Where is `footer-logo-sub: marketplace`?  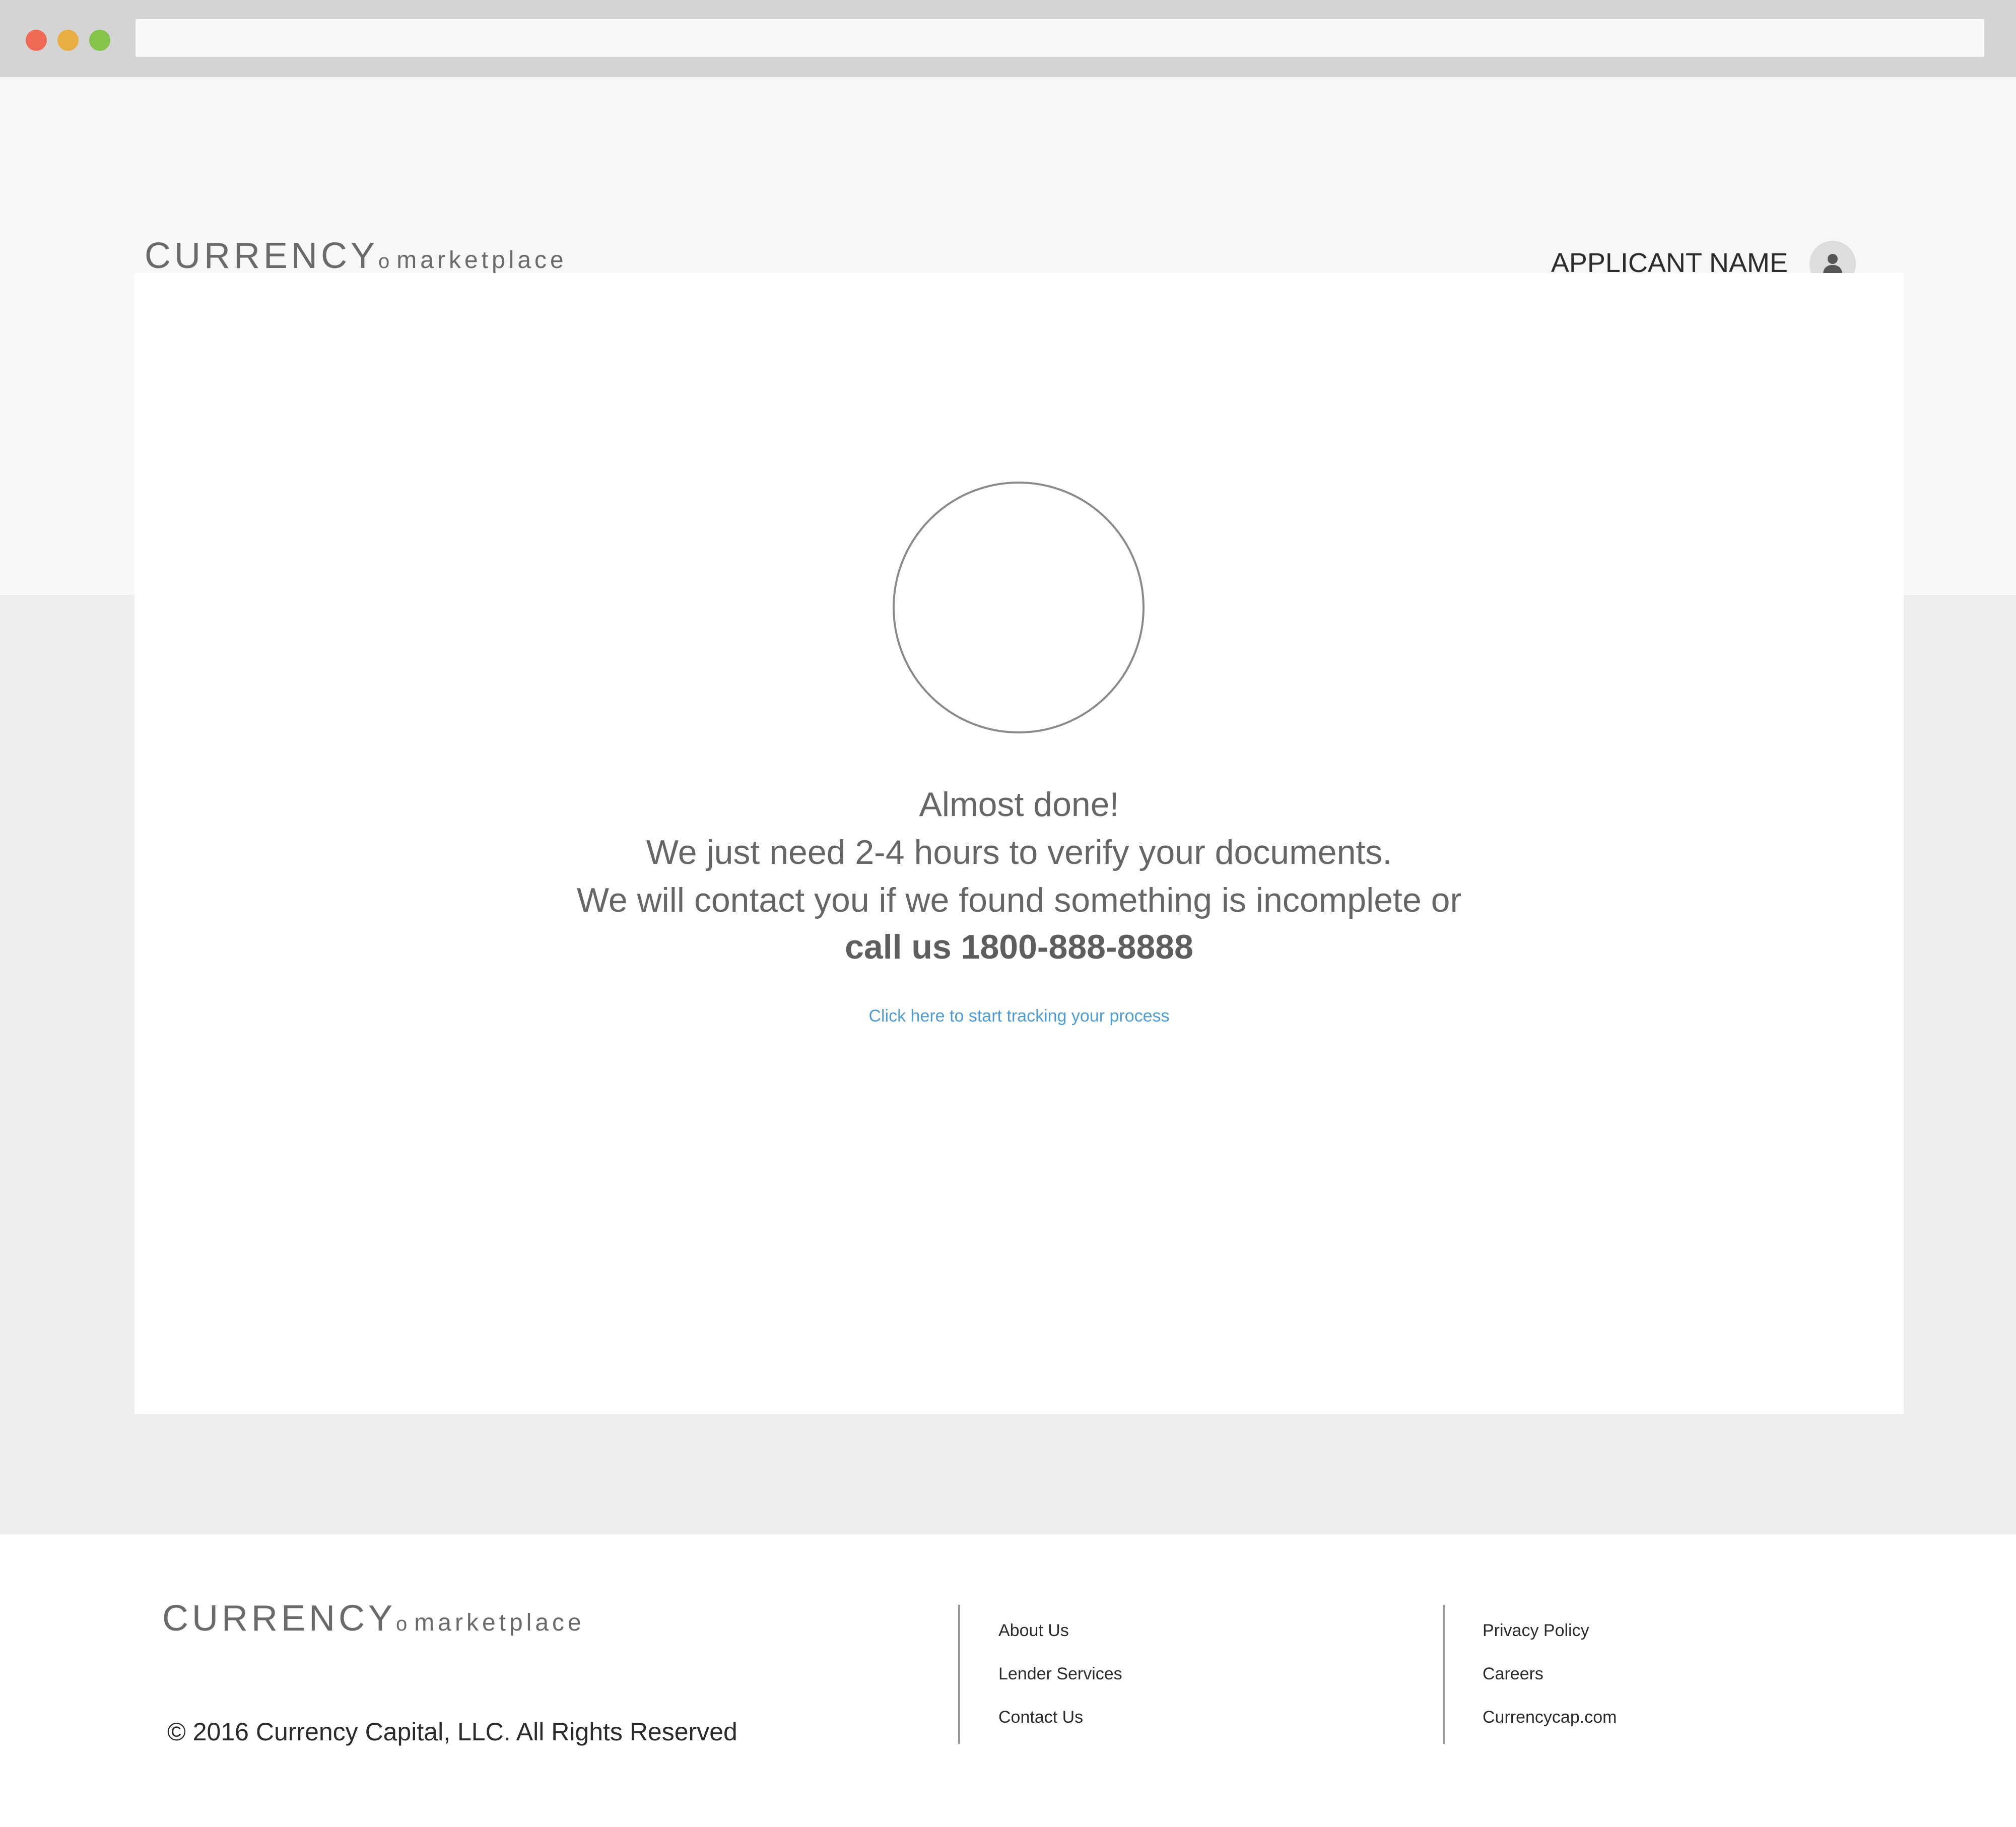
footer-logo-sub: marketplace is located at coordinates (499, 1622).